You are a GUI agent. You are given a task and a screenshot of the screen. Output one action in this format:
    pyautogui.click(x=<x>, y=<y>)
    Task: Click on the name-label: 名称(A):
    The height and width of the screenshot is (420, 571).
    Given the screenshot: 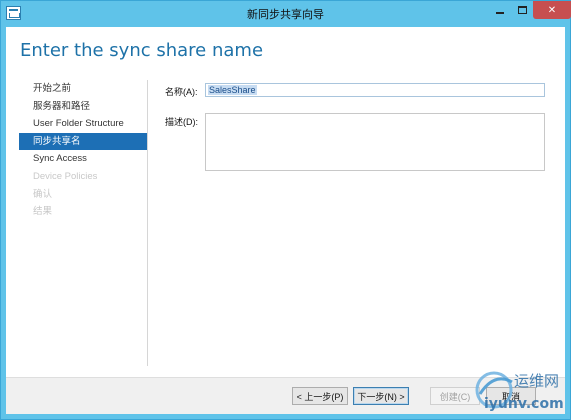 What is the action you would take?
    pyautogui.click(x=181, y=92)
    